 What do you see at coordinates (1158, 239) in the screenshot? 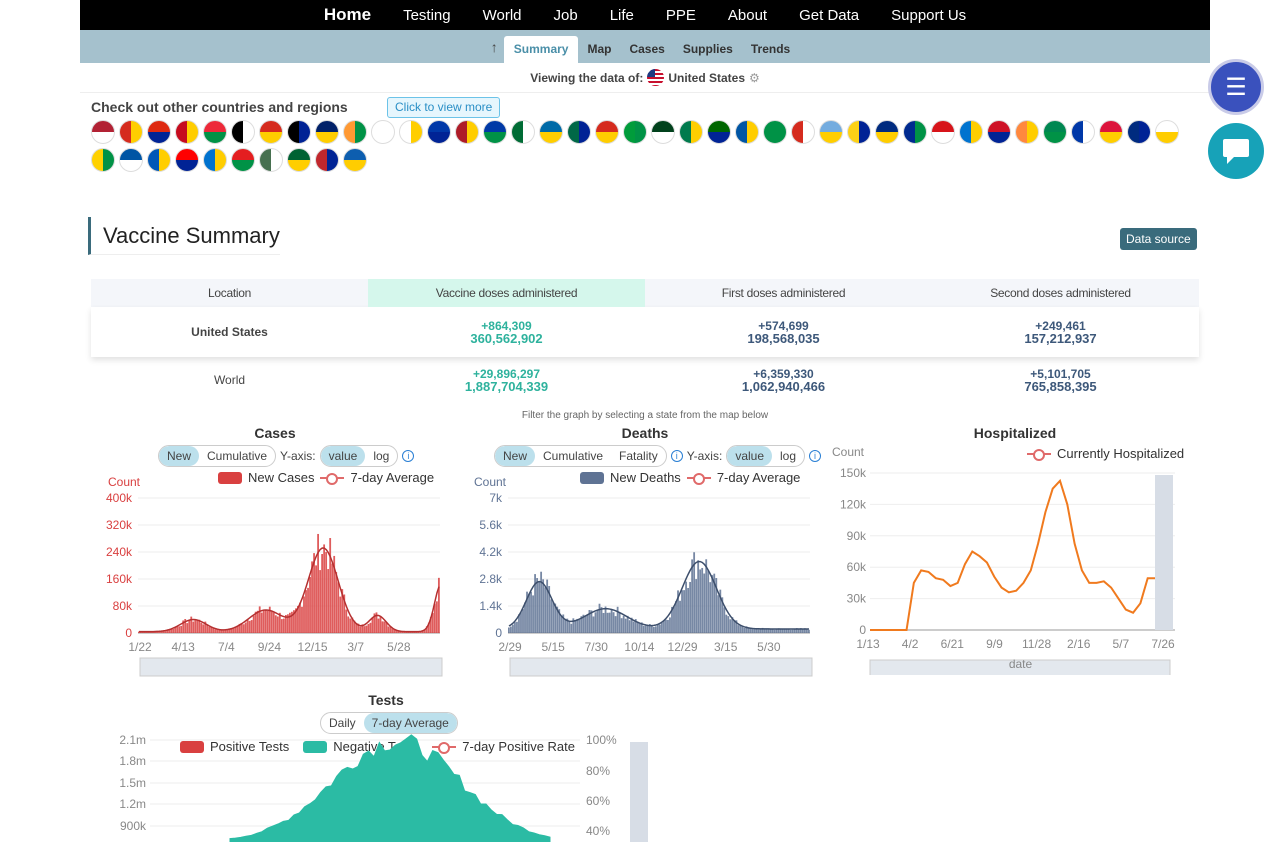
I see `data-source-button: Data source` at bounding box center [1158, 239].